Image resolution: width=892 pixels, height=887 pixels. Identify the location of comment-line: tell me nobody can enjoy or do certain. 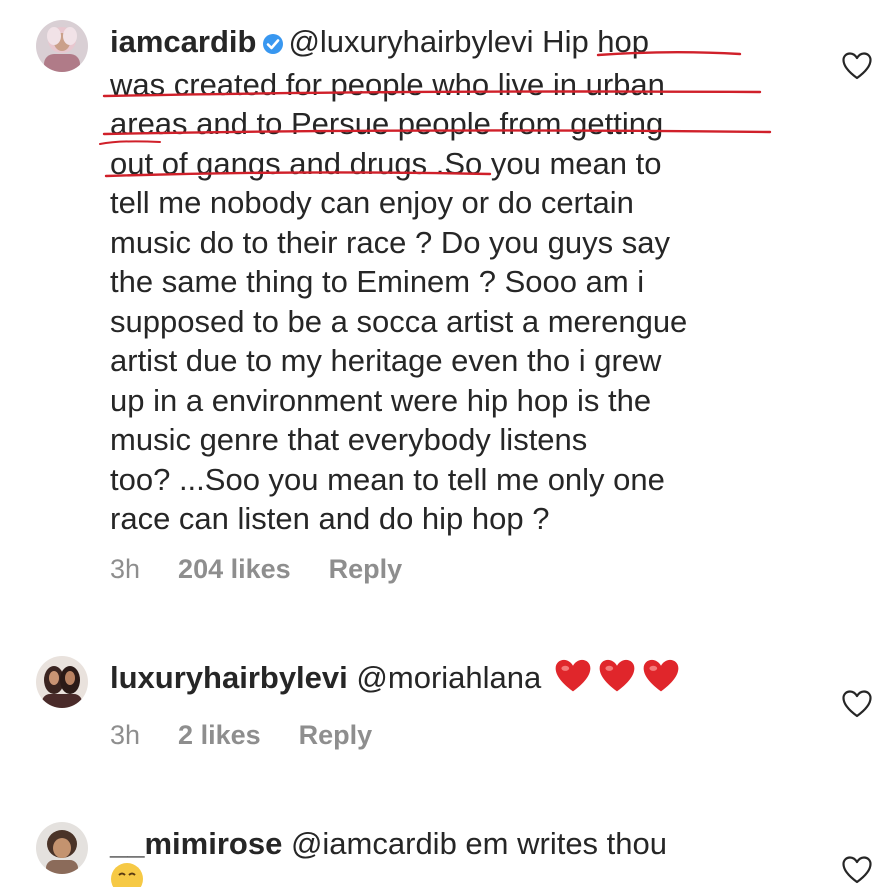
(372, 202).